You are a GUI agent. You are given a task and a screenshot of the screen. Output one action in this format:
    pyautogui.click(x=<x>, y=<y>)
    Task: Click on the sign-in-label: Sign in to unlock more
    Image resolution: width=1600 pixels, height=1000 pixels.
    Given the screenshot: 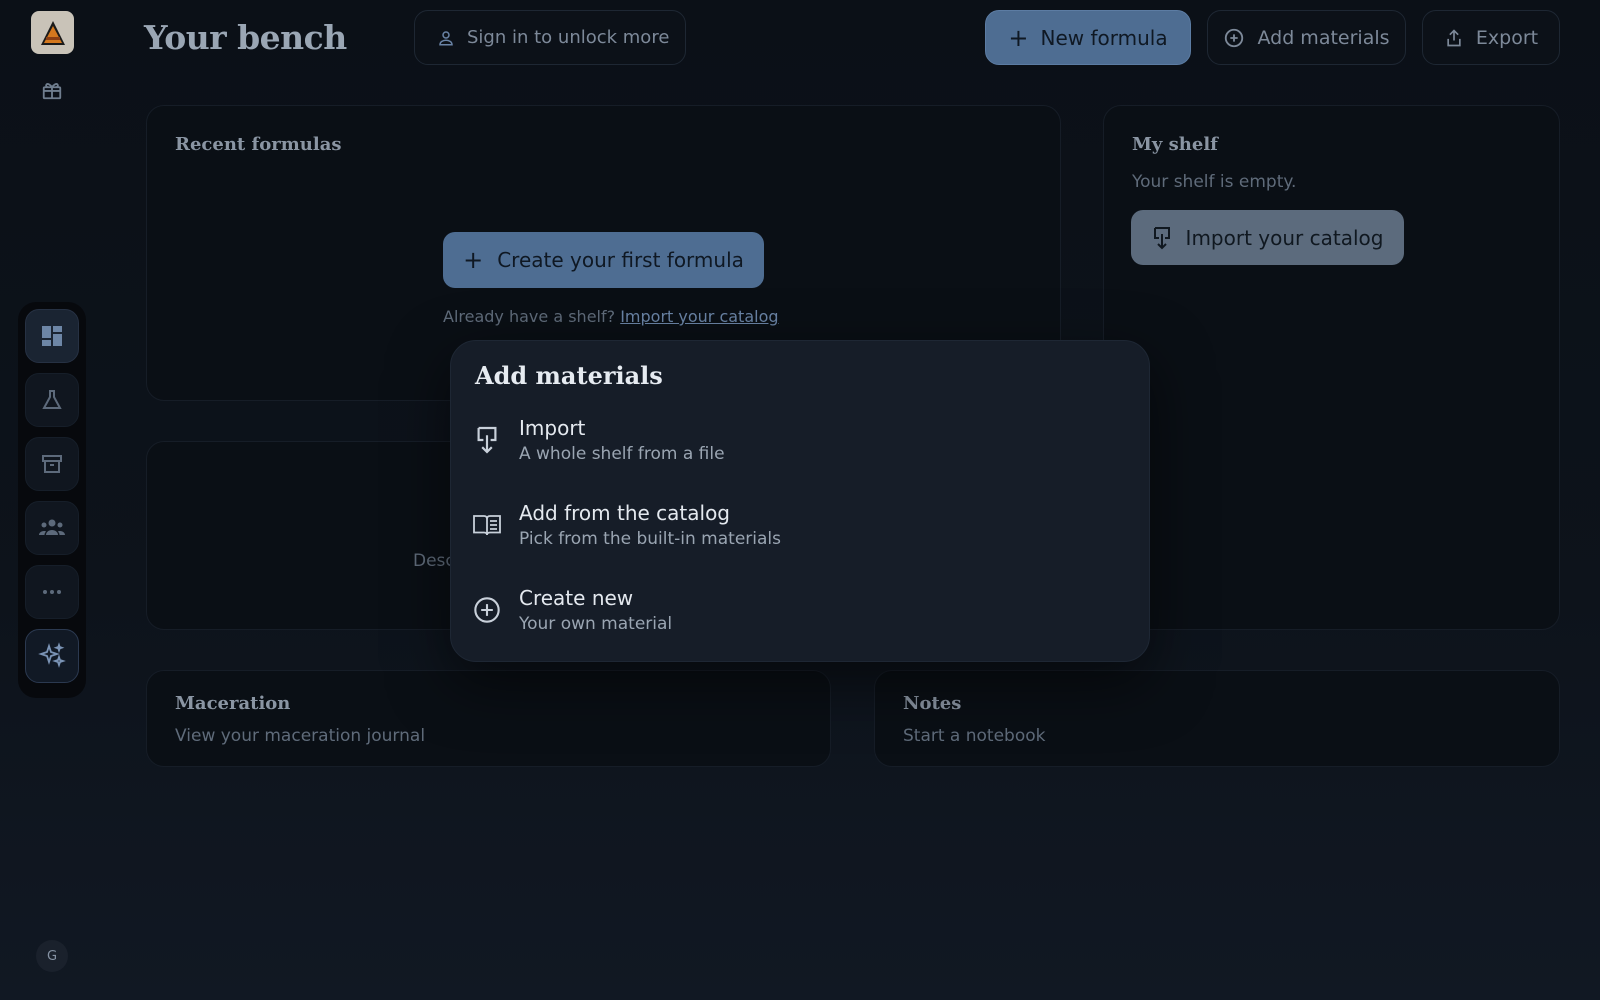 What is the action you would take?
    pyautogui.click(x=568, y=37)
    